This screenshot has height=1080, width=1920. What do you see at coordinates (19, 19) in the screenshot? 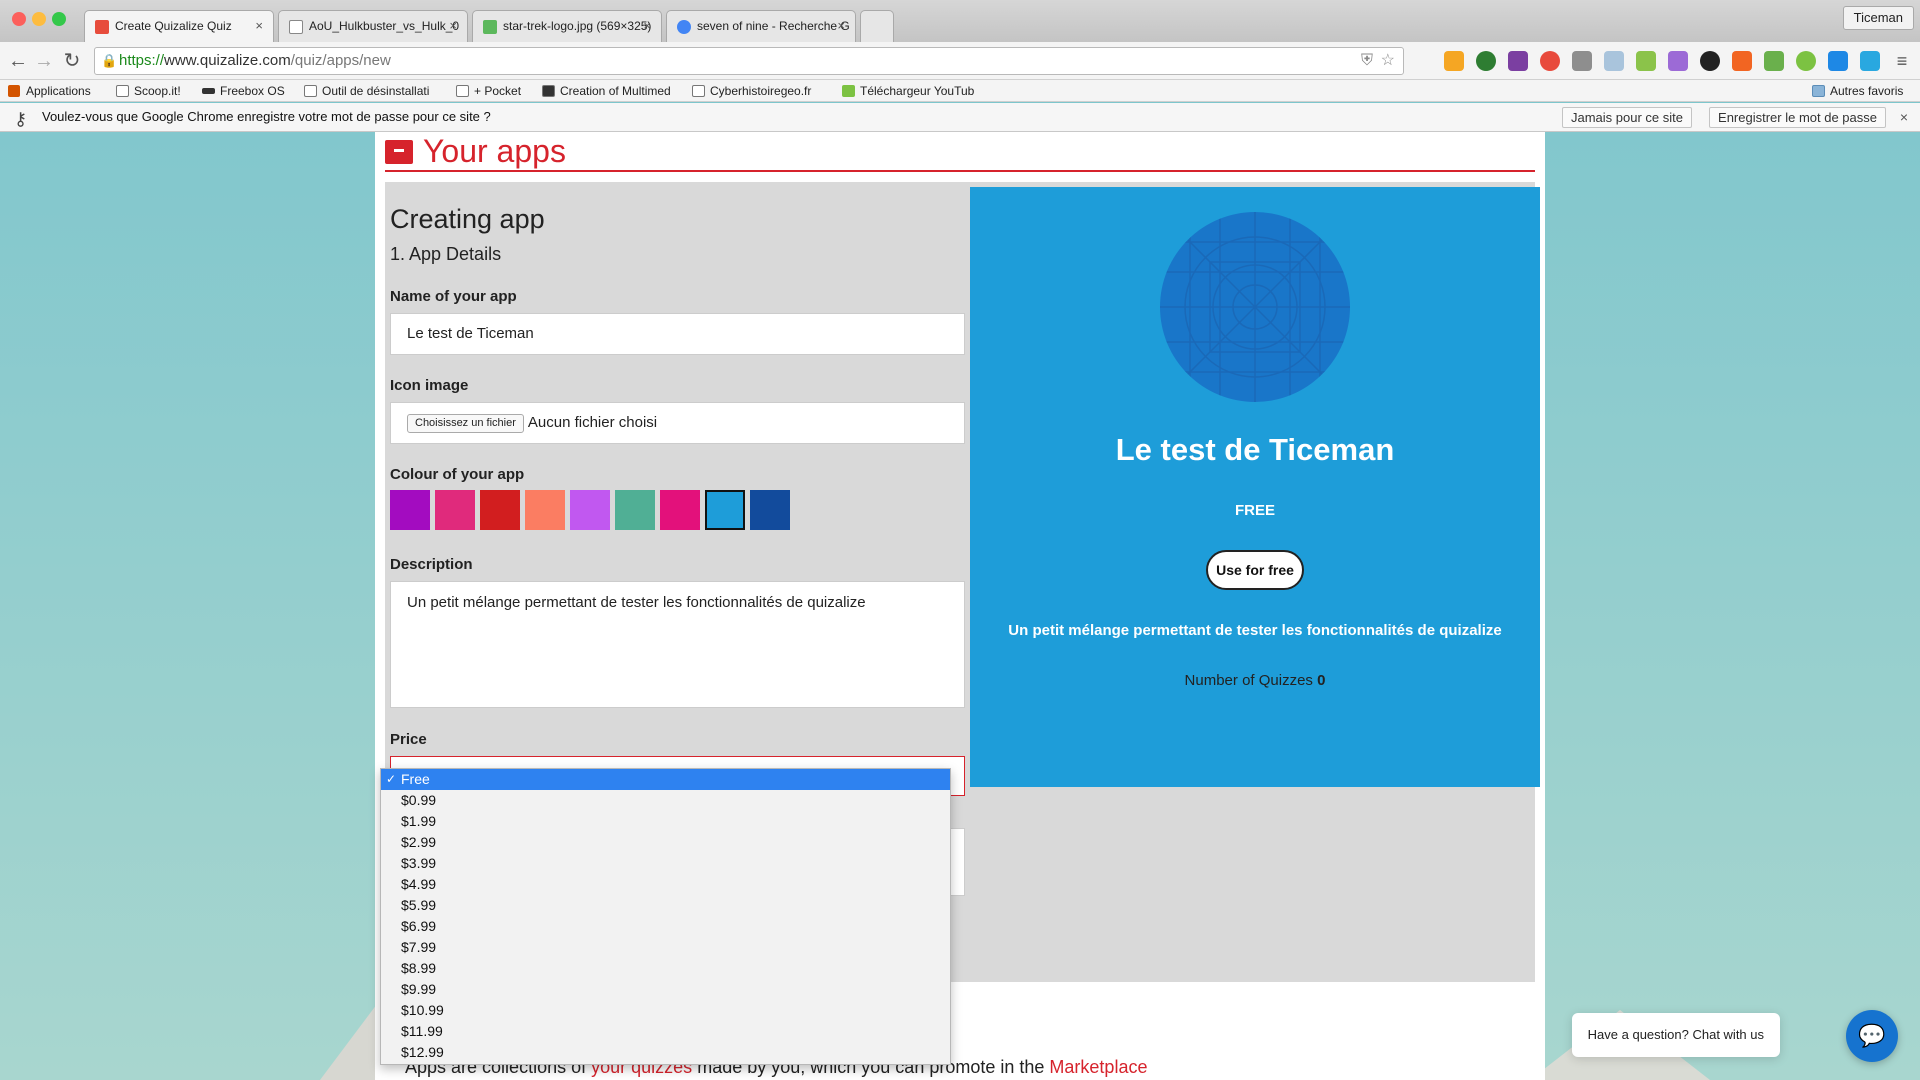
I see `window-close-button` at bounding box center [19, 19].